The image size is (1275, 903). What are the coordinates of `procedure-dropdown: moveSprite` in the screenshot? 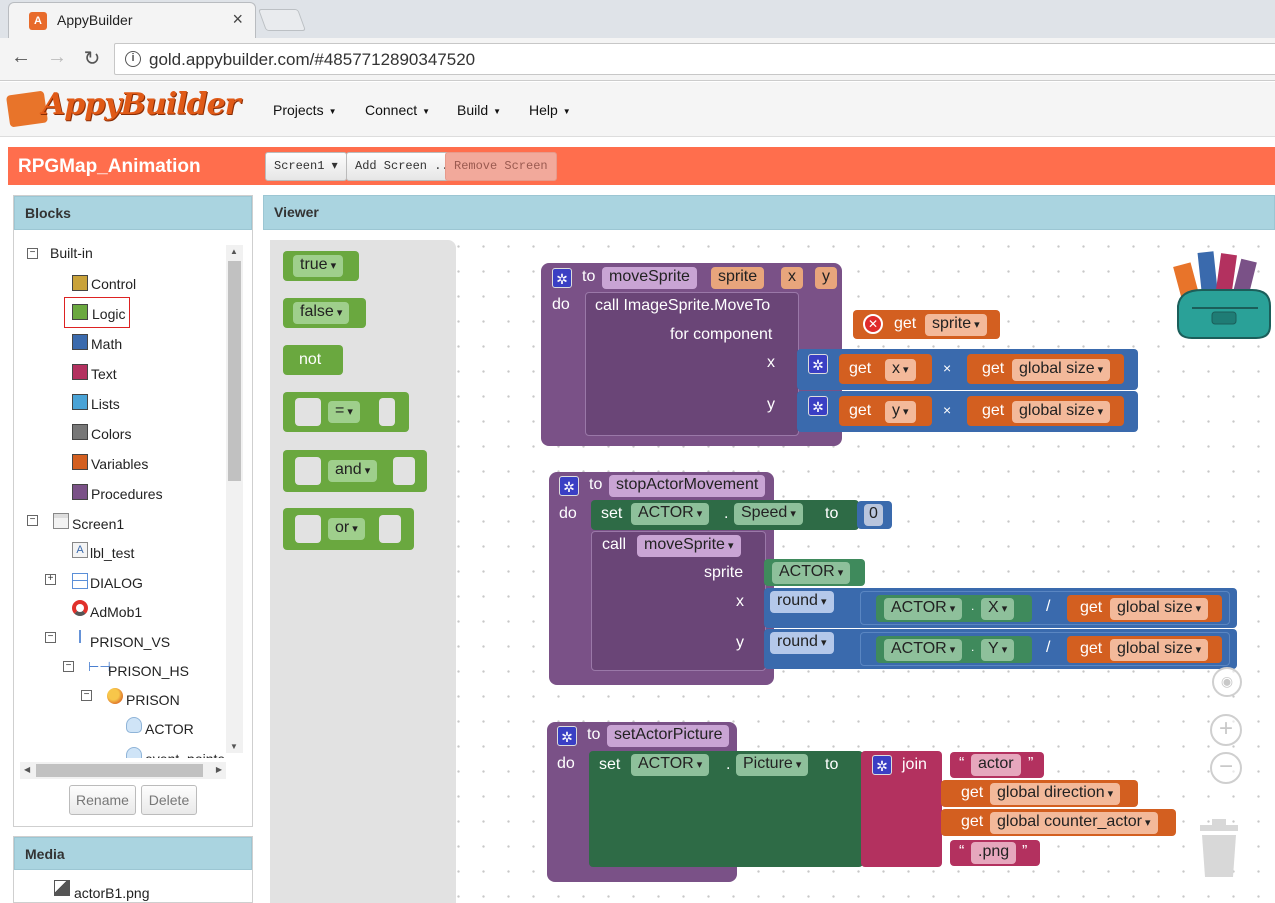 It's located at (689, 546).